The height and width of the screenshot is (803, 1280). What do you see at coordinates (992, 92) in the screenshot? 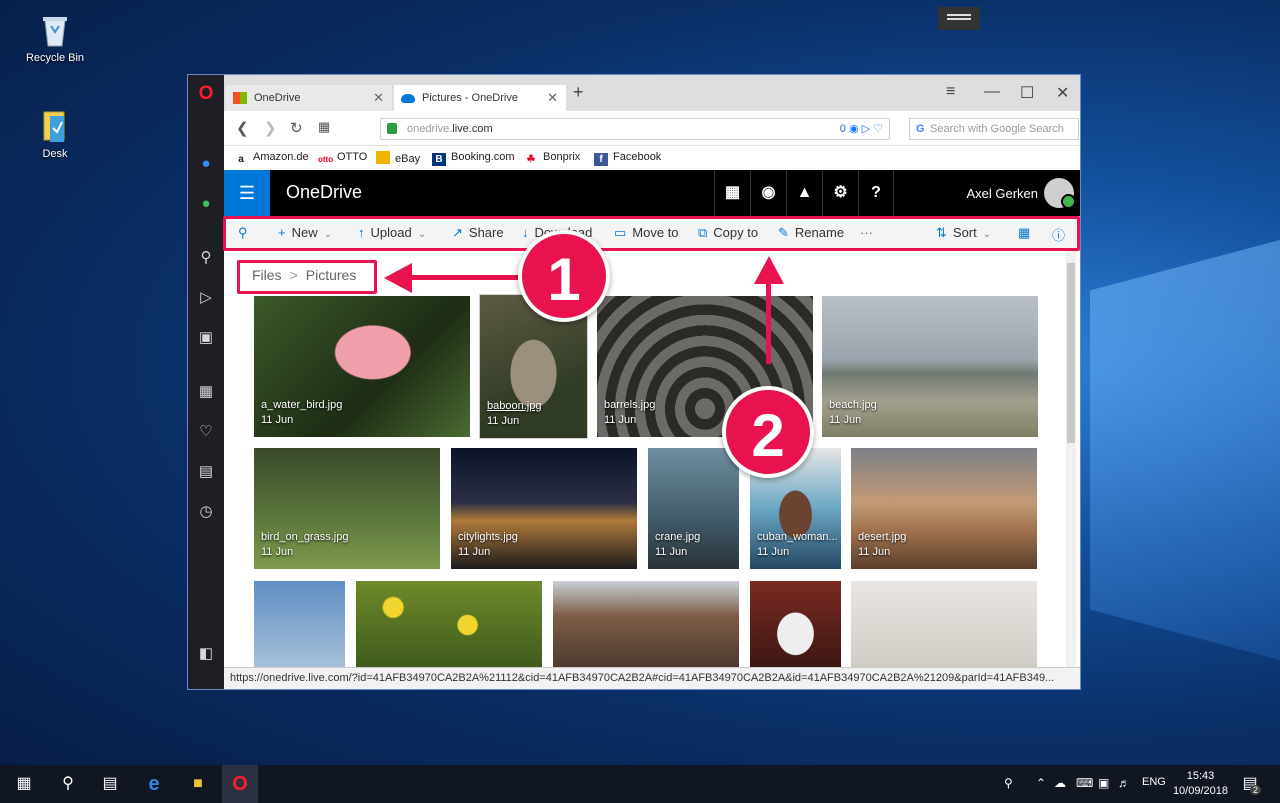
I see `minimize-button: —` at bounding box center [992, 92].